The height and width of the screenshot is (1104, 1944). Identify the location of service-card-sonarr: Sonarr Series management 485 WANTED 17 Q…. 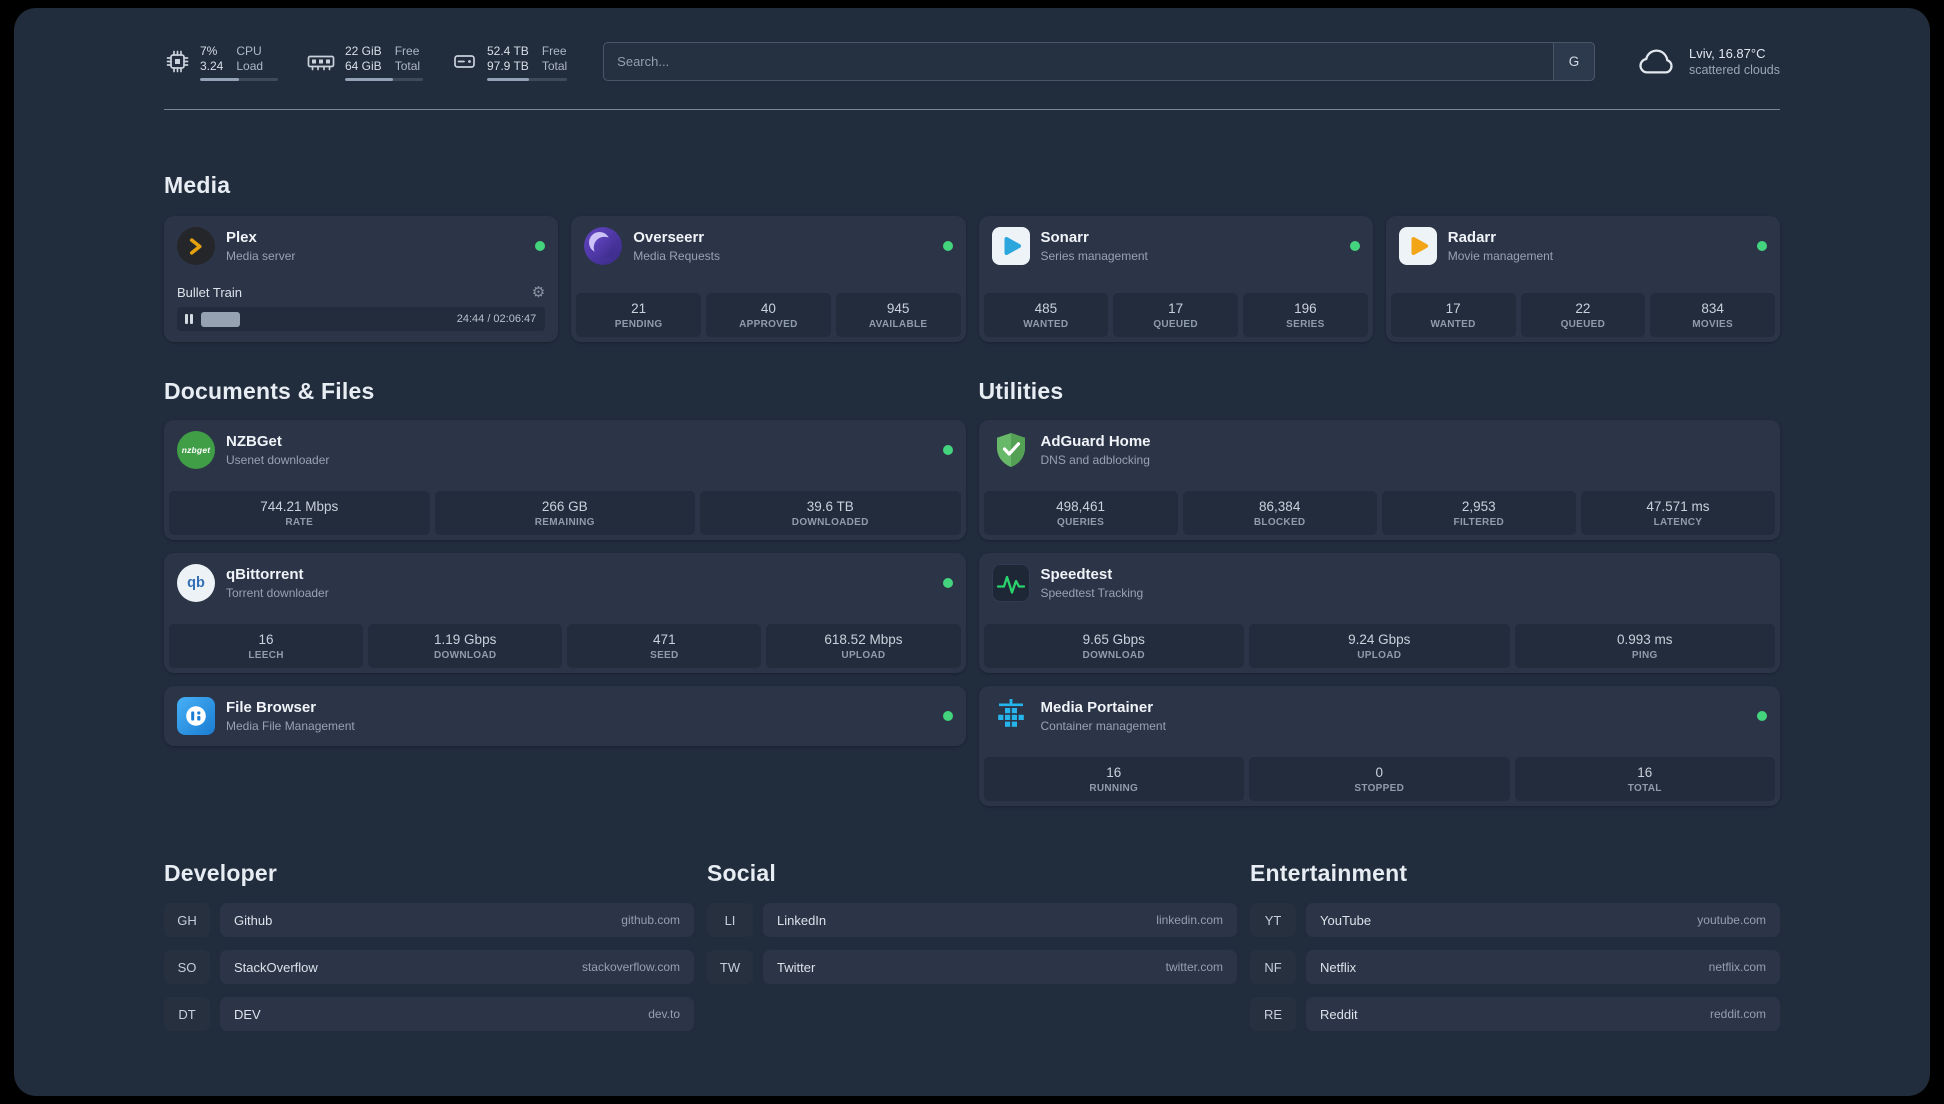
(1175, 279).